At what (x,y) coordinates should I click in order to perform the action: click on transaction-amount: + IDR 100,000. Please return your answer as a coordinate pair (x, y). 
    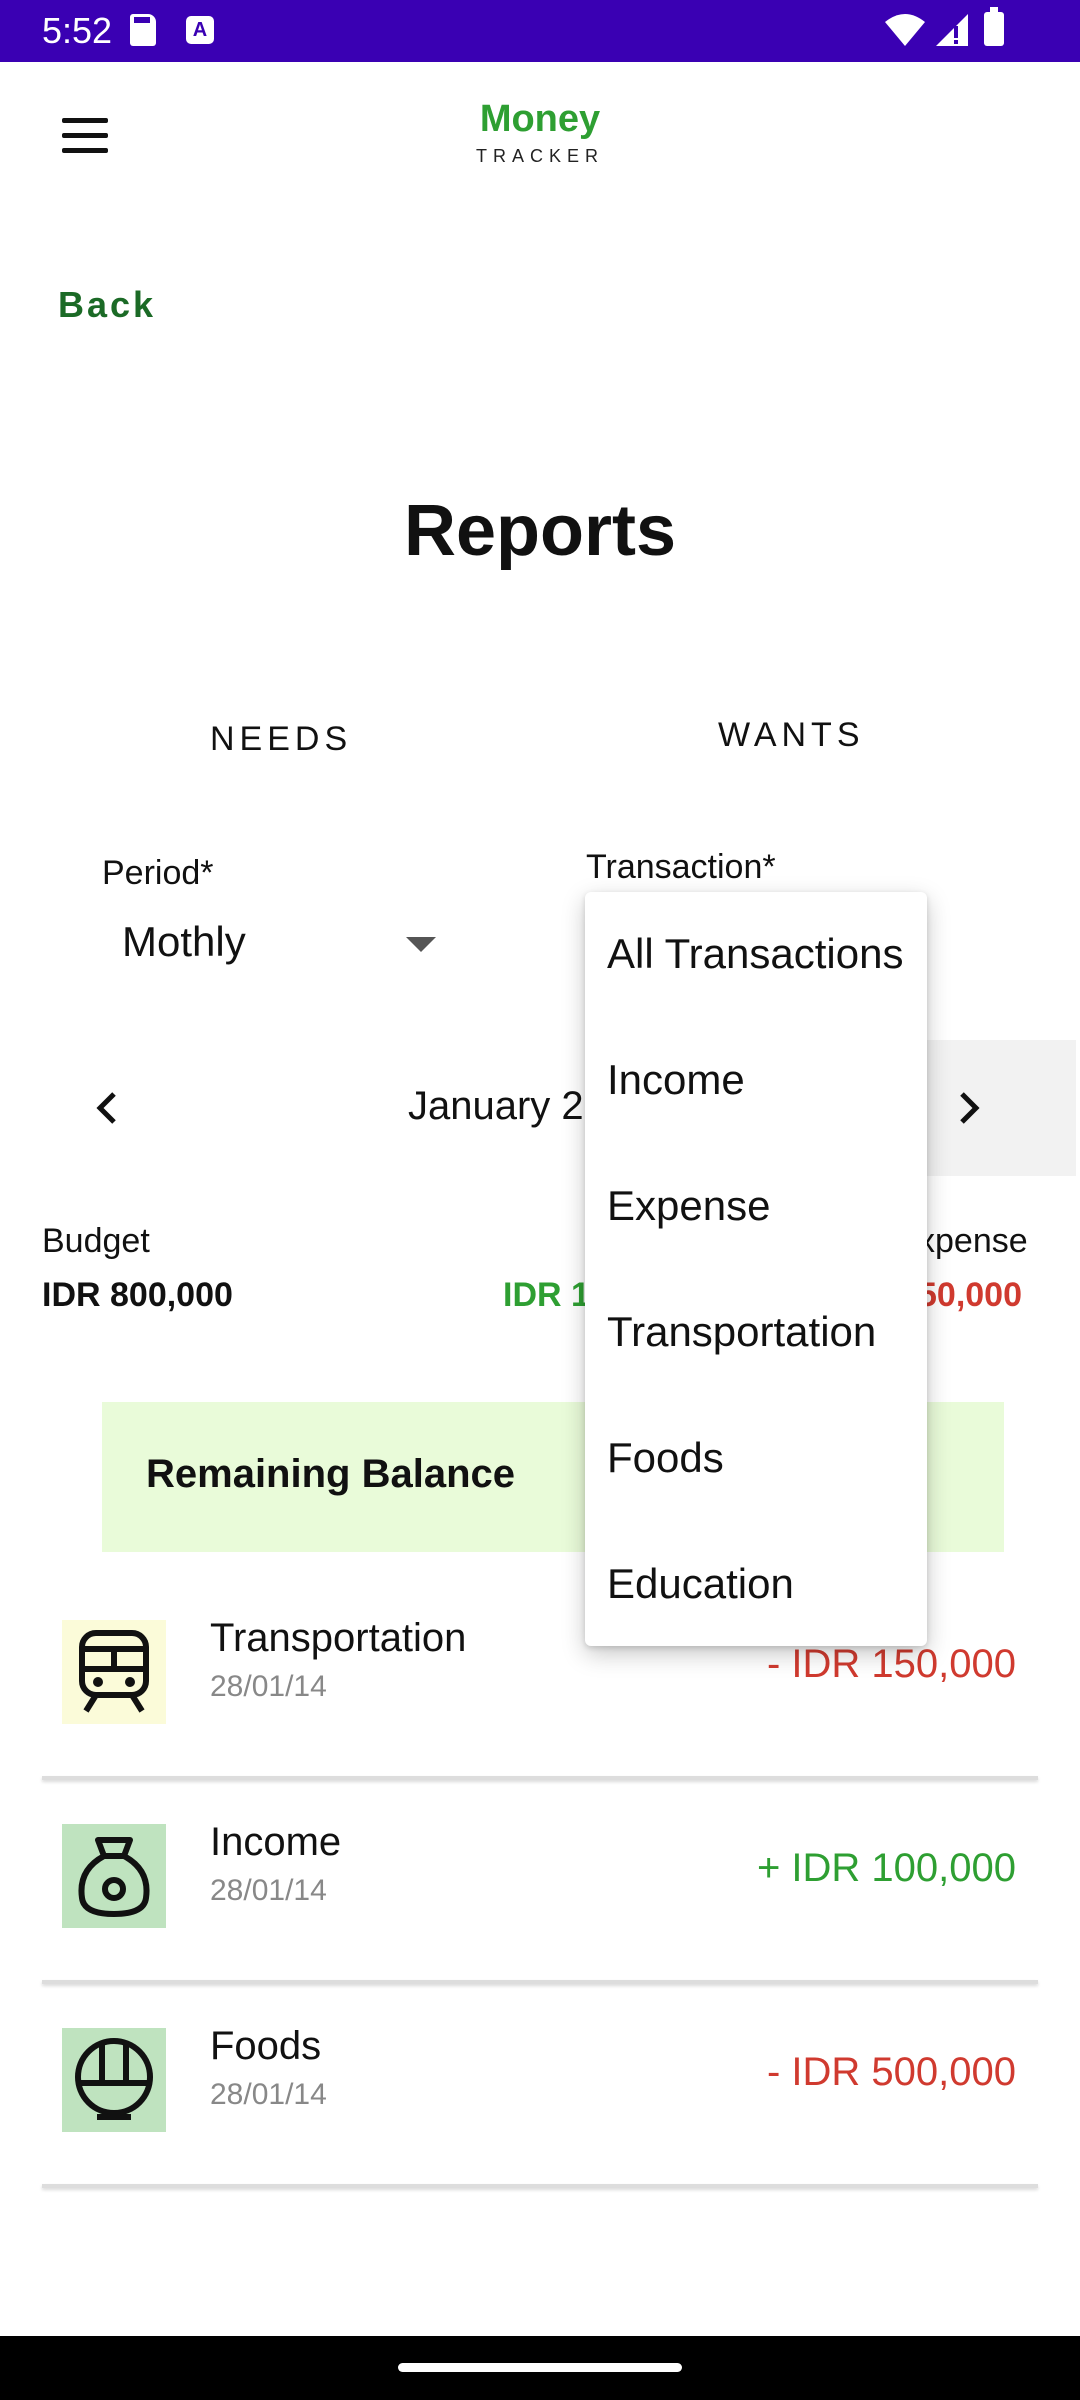
    Looking at the image, I should click on (886, 1868).